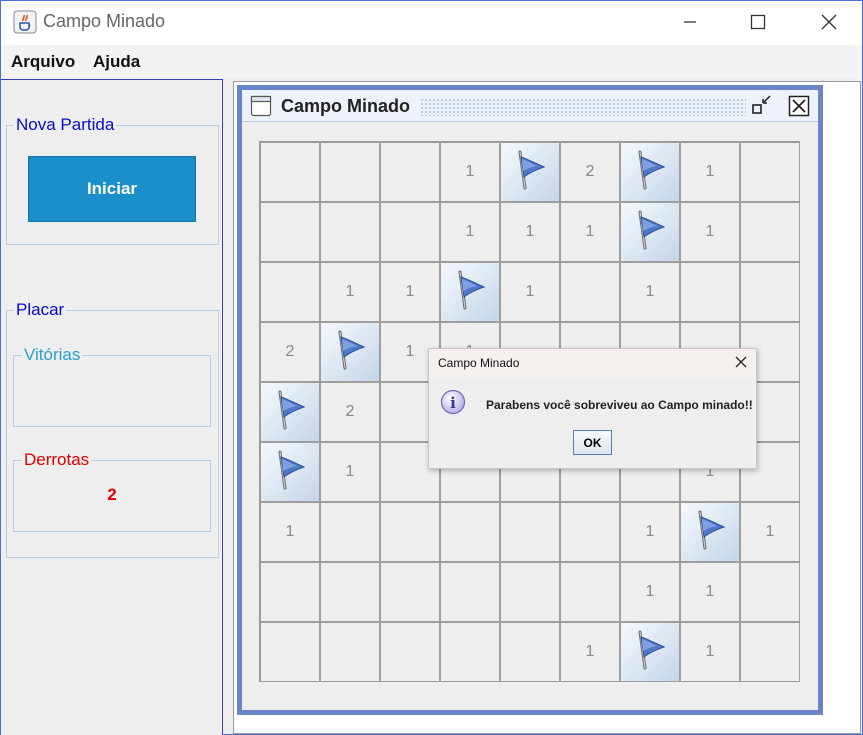  I want to click on svg-text: i, so click(453, 403).